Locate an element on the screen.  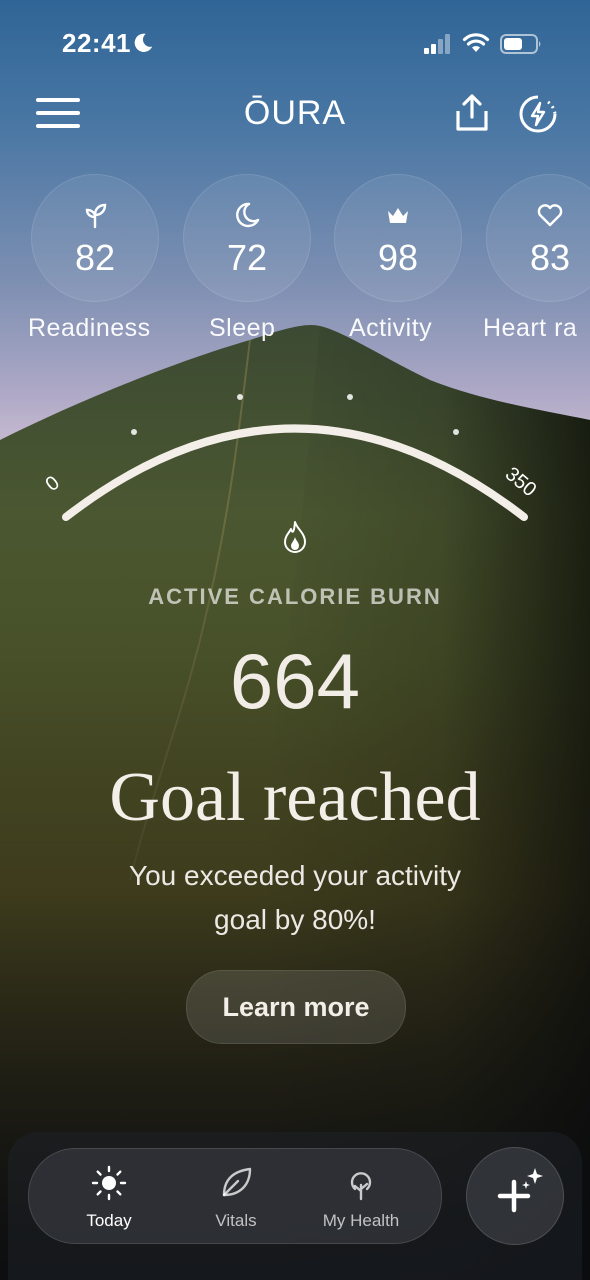
leaf-icon is located at coordinates (237, 1182).